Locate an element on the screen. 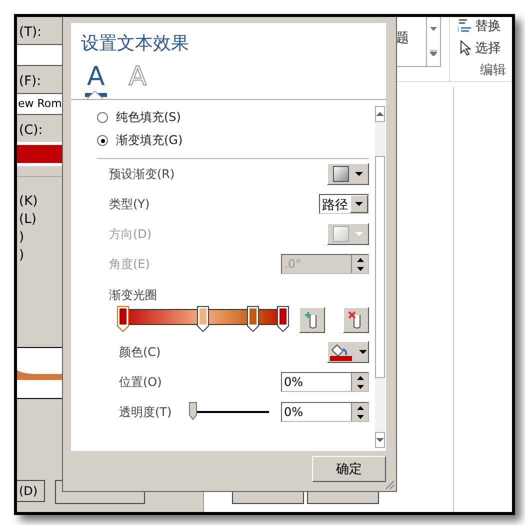 Image resolution: width=525 pixels, height=525 pixels. add-stop-button is located at coordinates (312, 320).